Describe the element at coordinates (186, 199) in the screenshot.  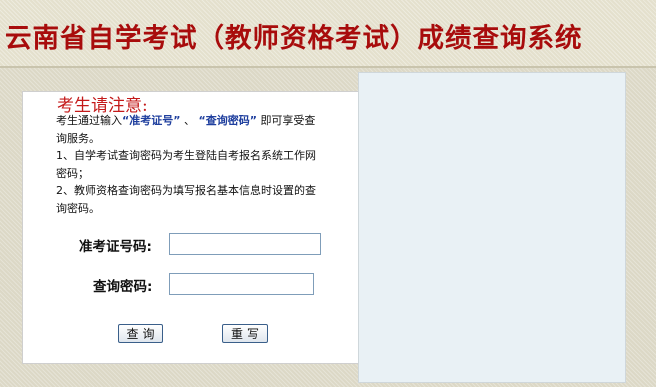
I see `notice-item-2: 2、教师资格查询密码为填写报名基本信息时设置的查询密码。` at that location.